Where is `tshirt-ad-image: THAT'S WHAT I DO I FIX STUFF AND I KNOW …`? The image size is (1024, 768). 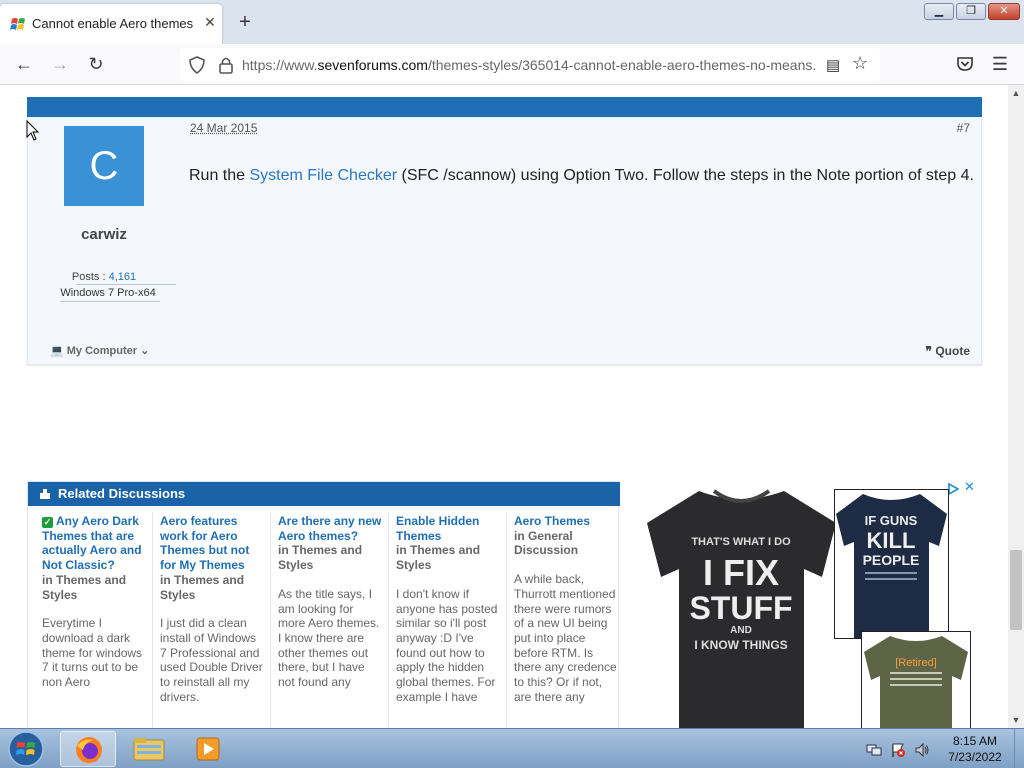
tshirt-ad-image: THAT'S WHAT I DO I FIX STUFF AND I KNOW … is located at coordinates (741, 606).